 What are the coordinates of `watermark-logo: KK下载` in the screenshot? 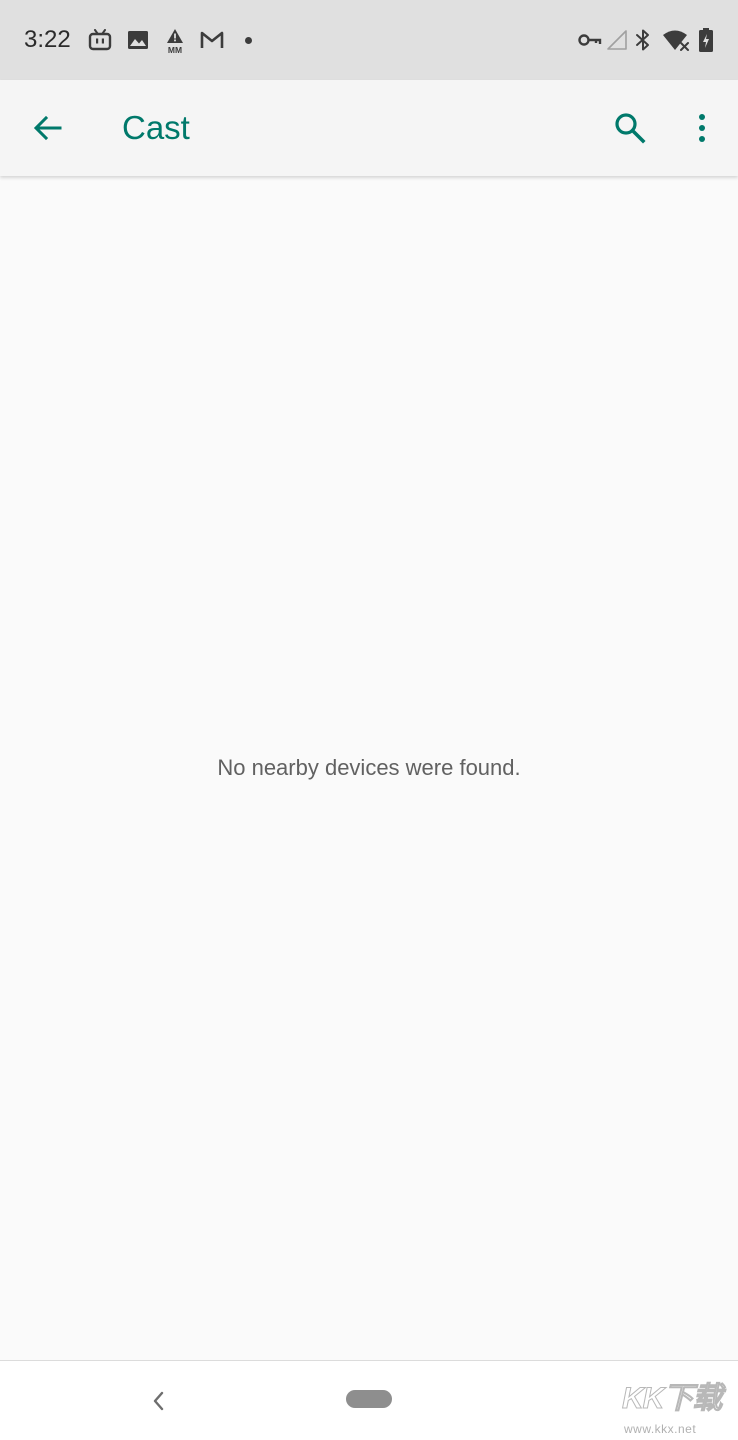 It's located at (671, 1399).